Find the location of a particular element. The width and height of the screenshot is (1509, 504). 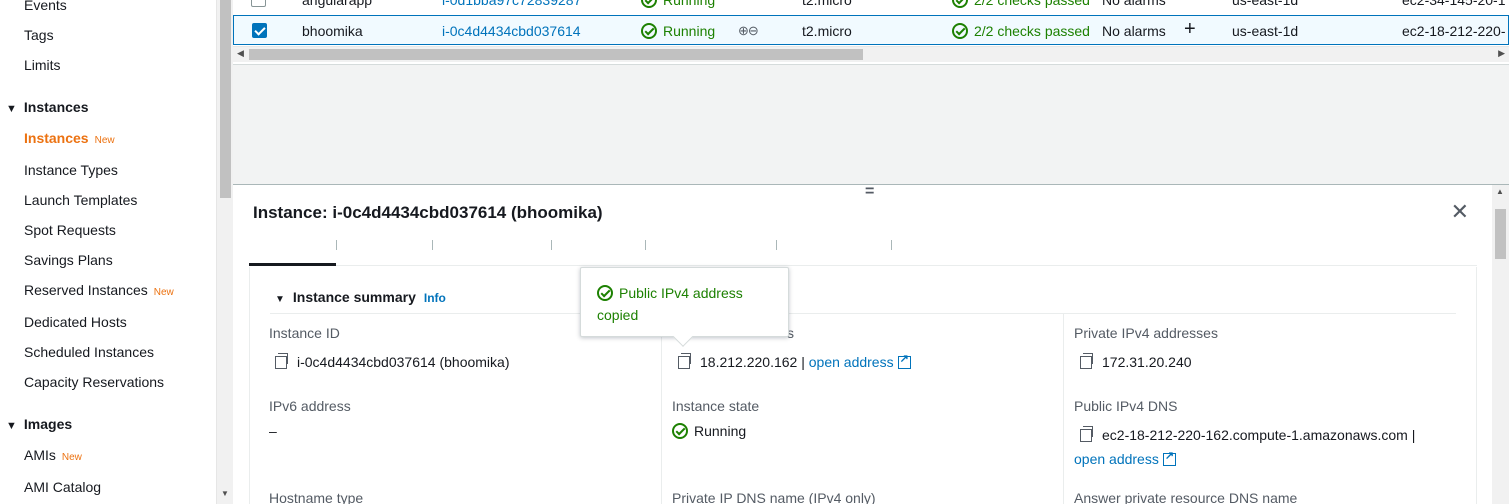

sidebar-item-tags: Tags is located at coordinates (39, 35).